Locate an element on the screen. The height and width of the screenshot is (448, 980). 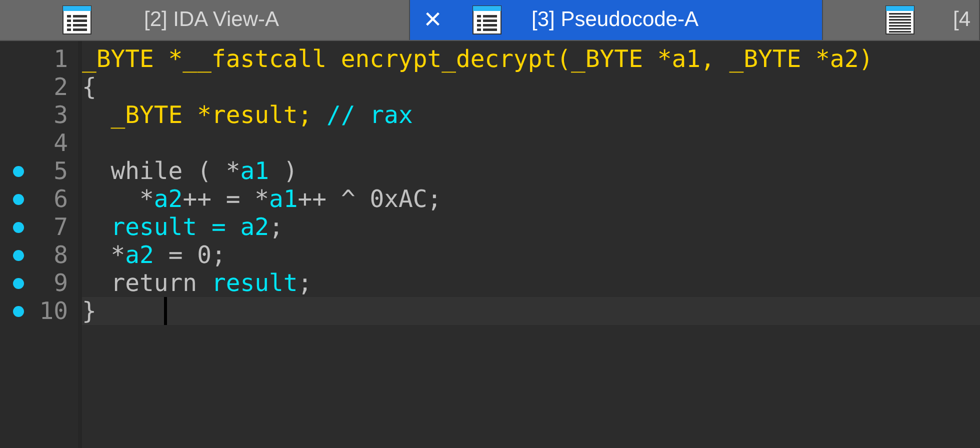
close-icon: × is located at coordinates (433, 20).